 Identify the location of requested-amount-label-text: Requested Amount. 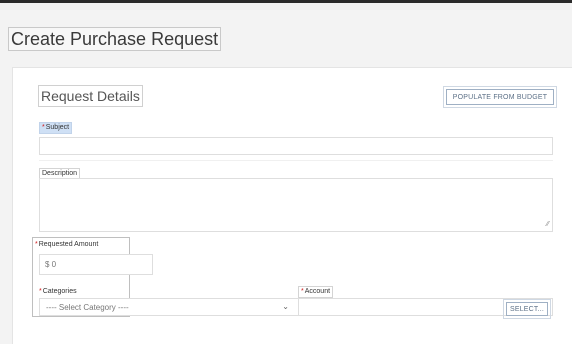
(68, 244).